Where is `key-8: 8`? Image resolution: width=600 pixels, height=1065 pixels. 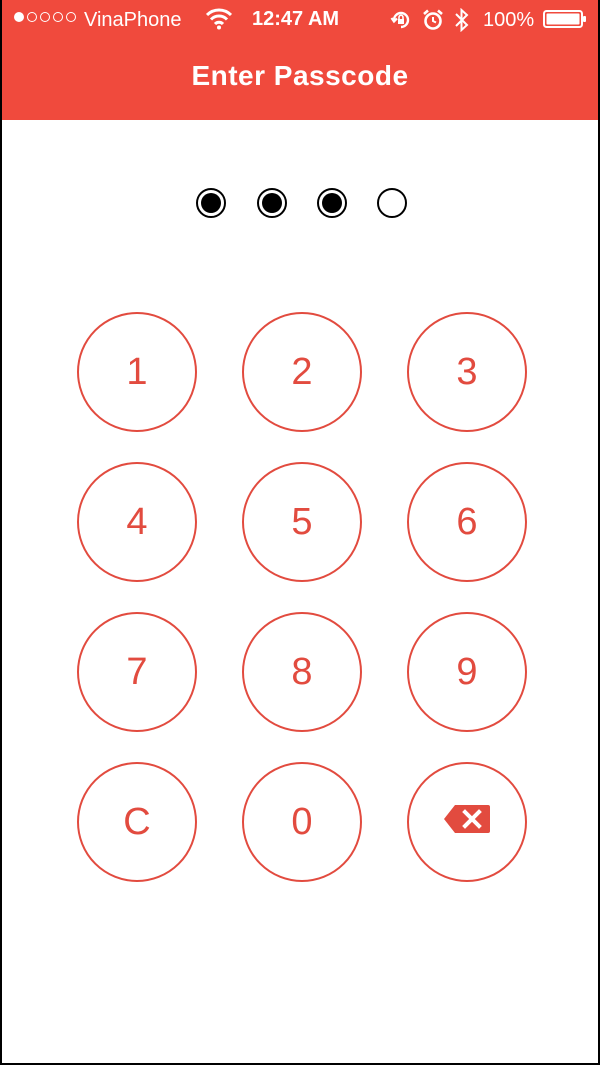
key-8: 8 is located at coordinates (302, 672).